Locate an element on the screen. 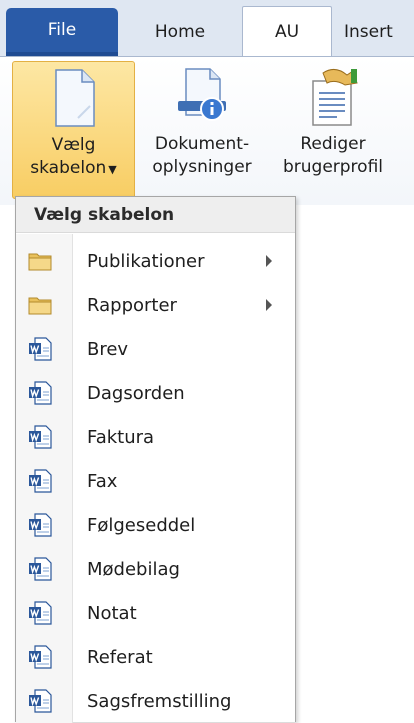 The image size is (414, 723). menu-item-rapporter: Rapporter is located at coordinates (155, 305).